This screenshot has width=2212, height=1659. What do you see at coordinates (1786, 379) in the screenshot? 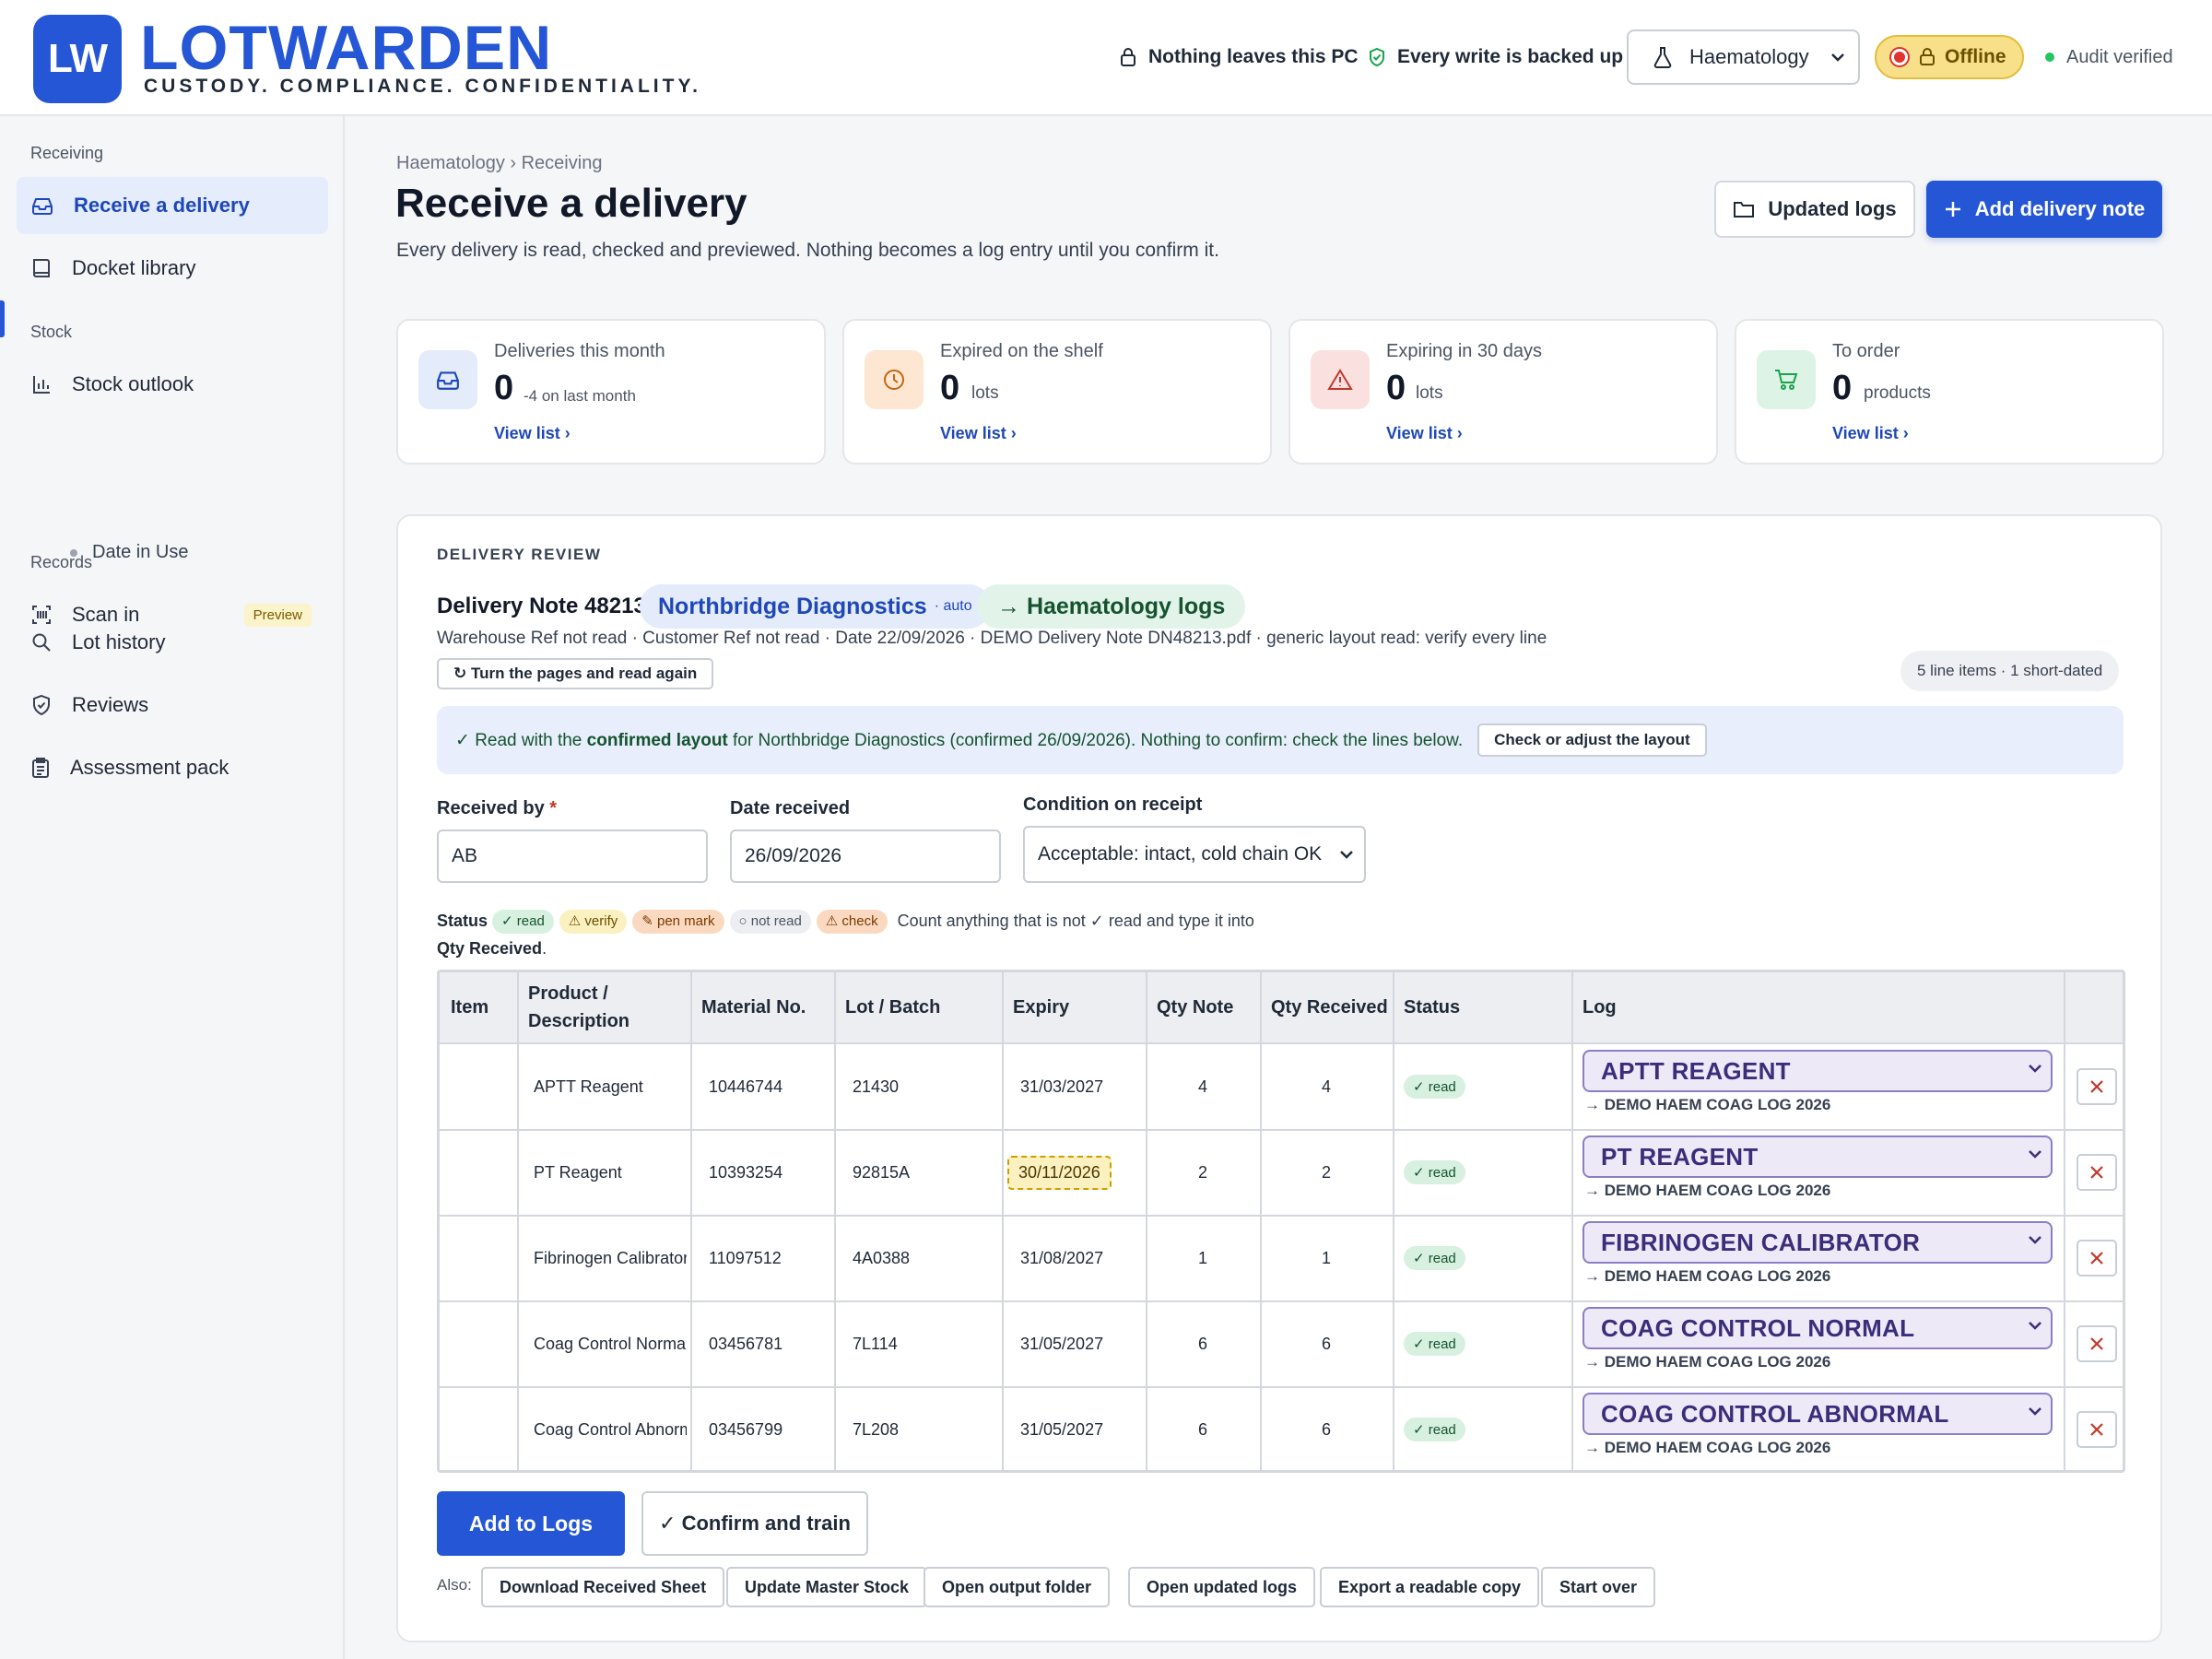
I see `cart-icon` at bounding box center [1786, 379].